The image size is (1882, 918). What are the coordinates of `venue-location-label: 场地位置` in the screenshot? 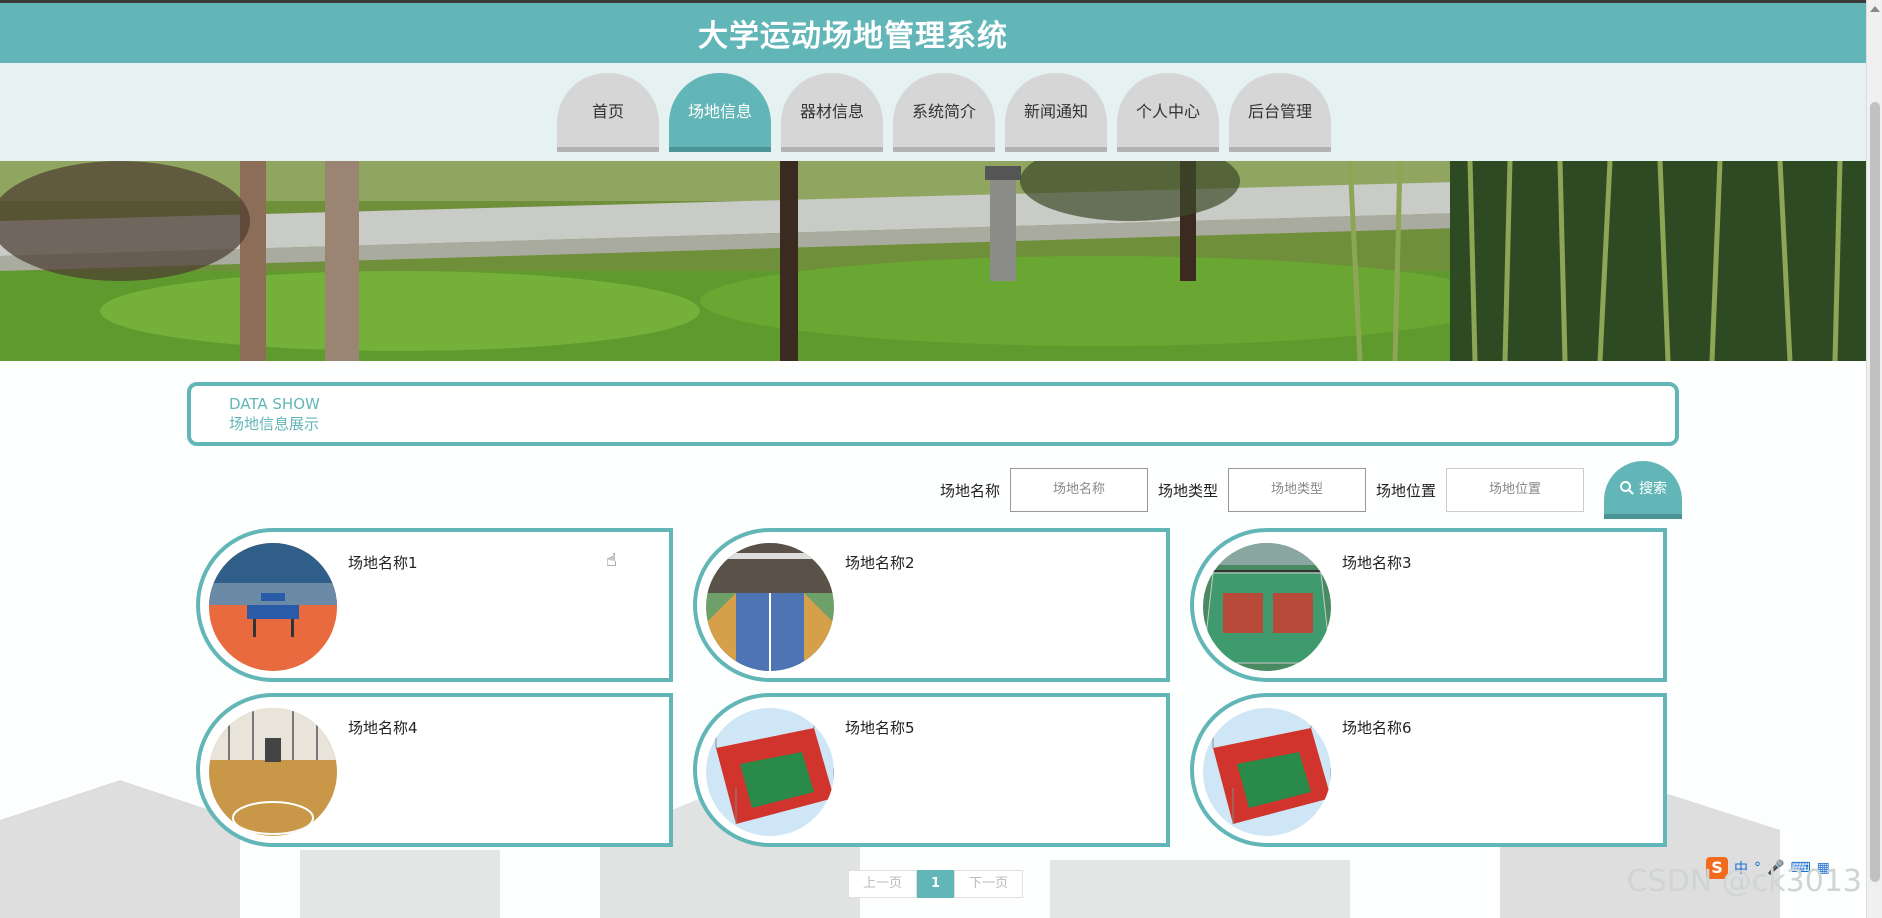 It's located at (1406, 490).